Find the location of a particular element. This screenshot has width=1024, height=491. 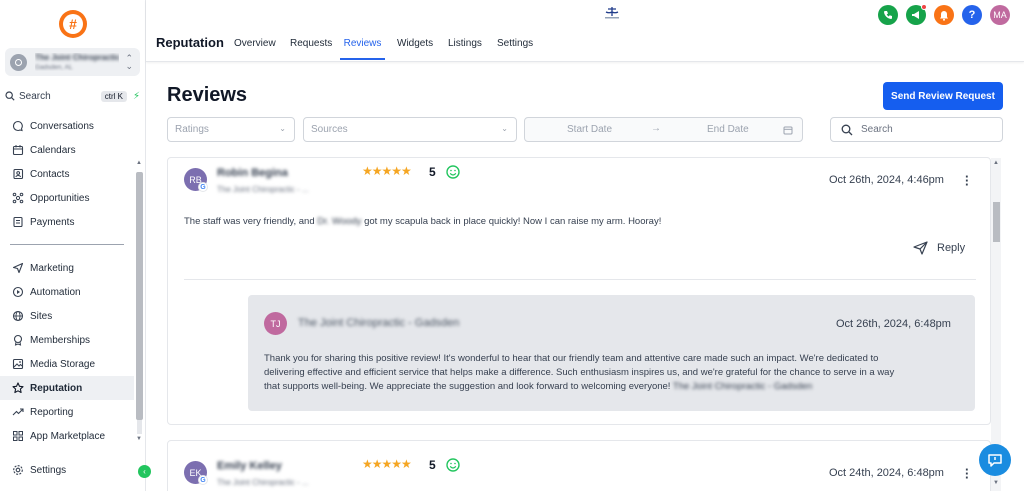

tab-listings: Listings is located at coordinates (465, 49).